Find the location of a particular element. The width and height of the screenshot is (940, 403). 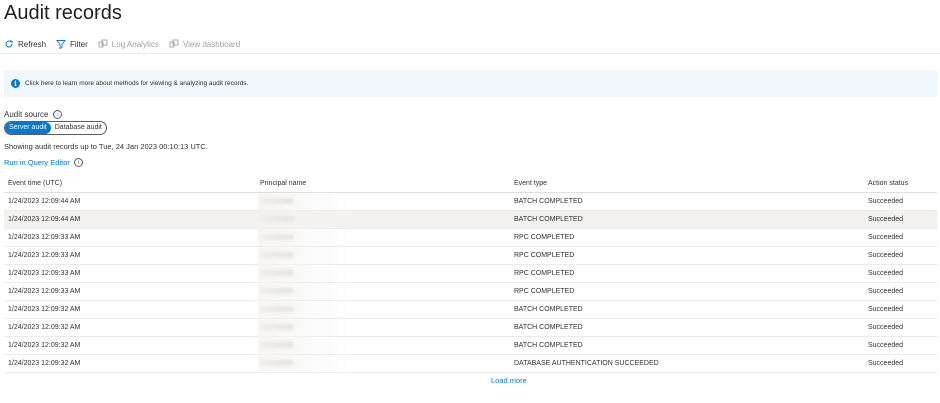

view-dashboard-button: View dashboard is located at coordinates (204, 44).